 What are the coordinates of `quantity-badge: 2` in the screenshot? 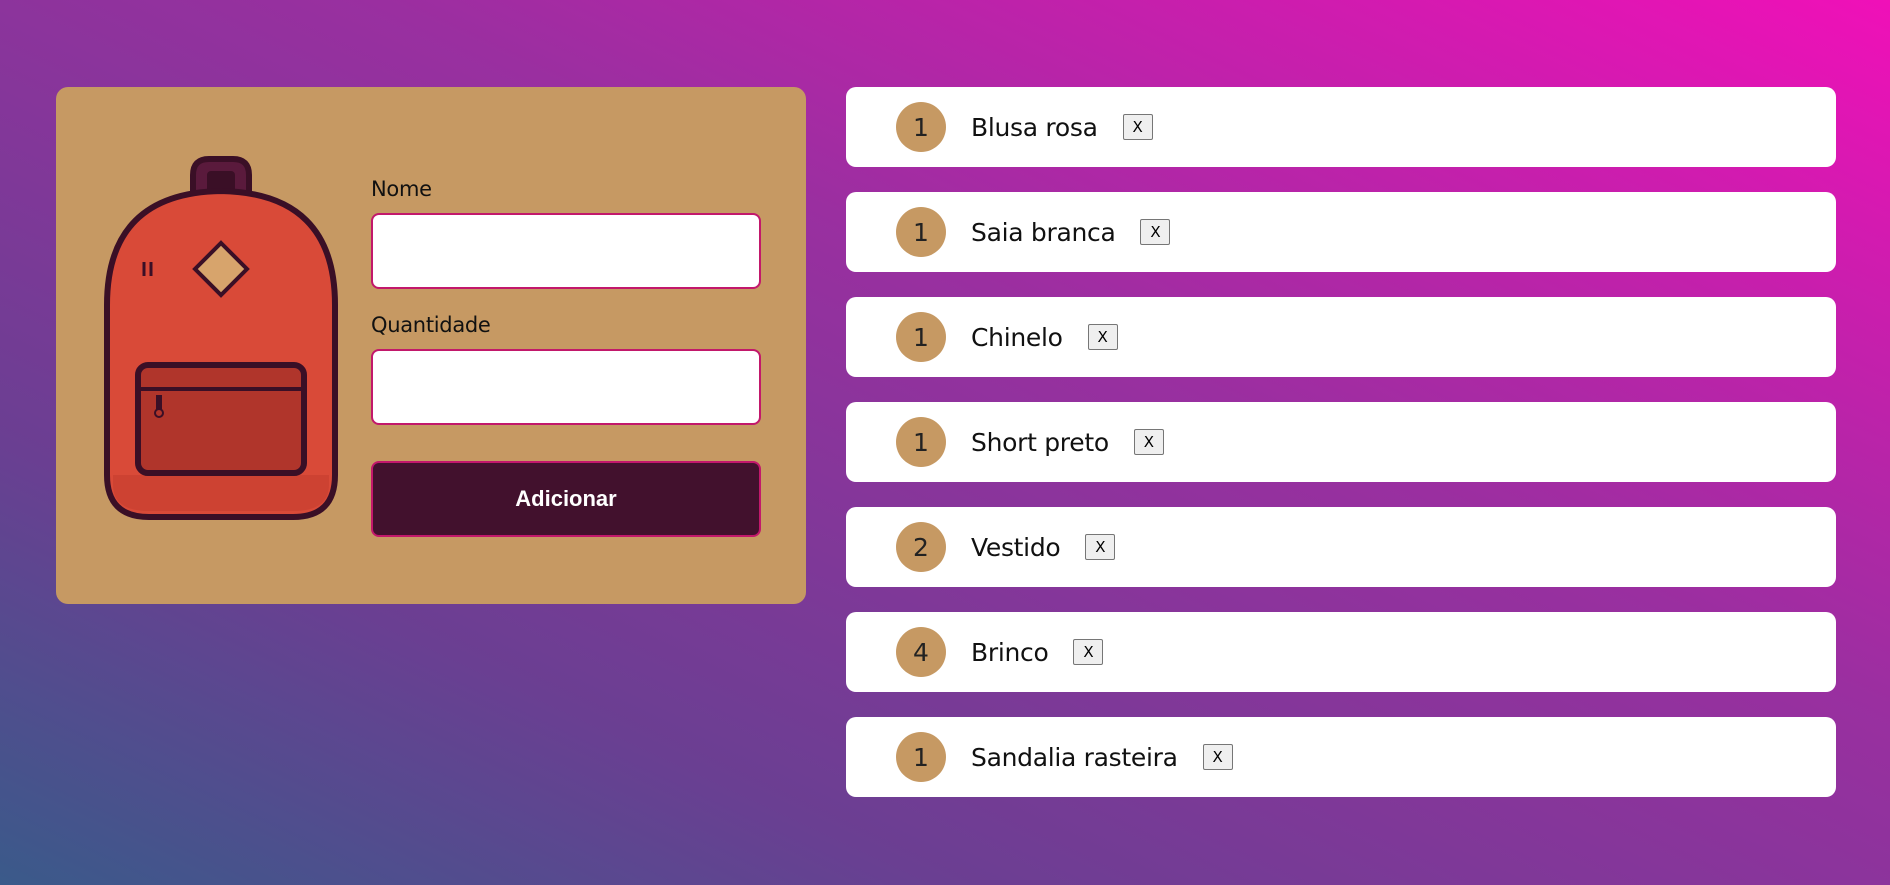 It's located at (921, 547).